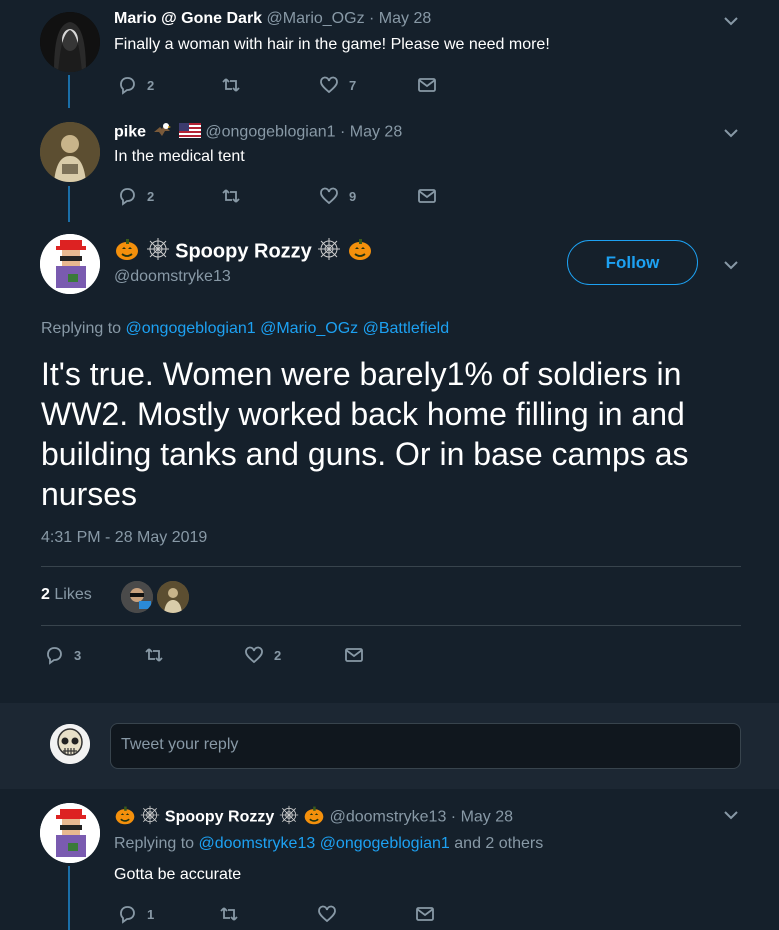 The width and height of the screenshot is (779, 930). What do you see at coordinates (178, 874) in the screenshot?
I see `tweet-text: Gotta be accurate` at bounding box center [178, 874].